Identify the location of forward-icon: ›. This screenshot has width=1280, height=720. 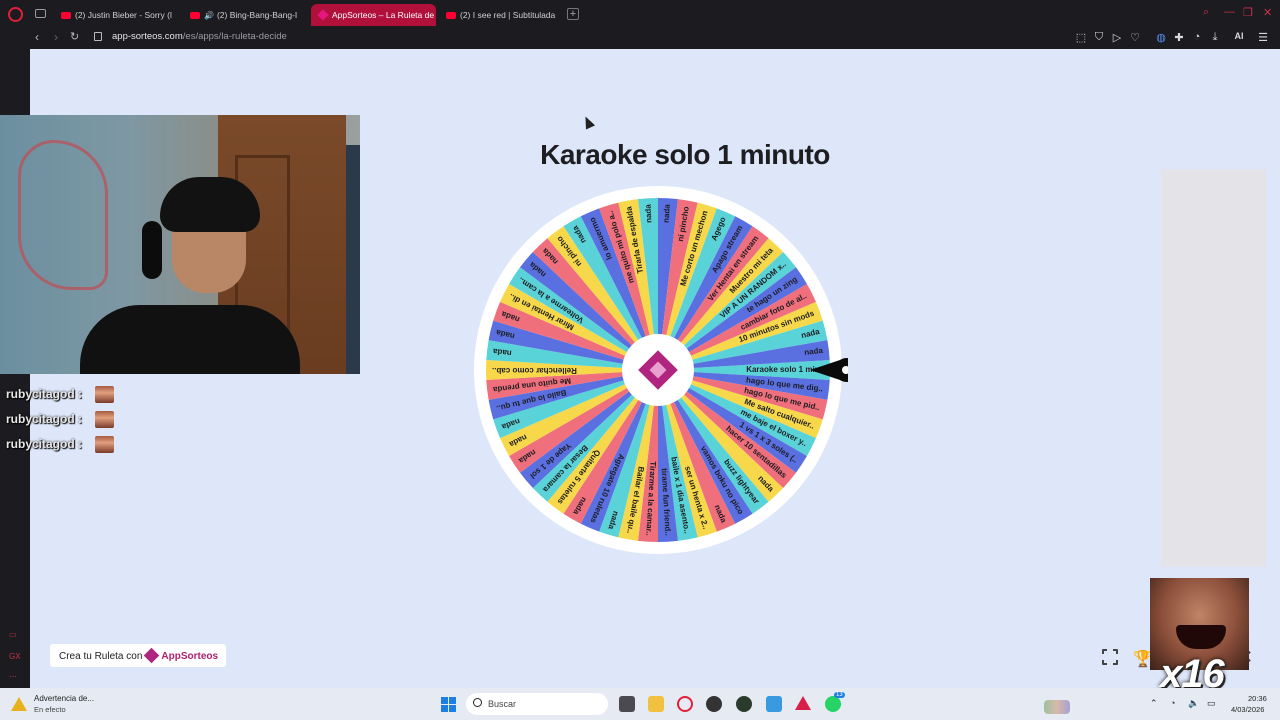
(56, 37).